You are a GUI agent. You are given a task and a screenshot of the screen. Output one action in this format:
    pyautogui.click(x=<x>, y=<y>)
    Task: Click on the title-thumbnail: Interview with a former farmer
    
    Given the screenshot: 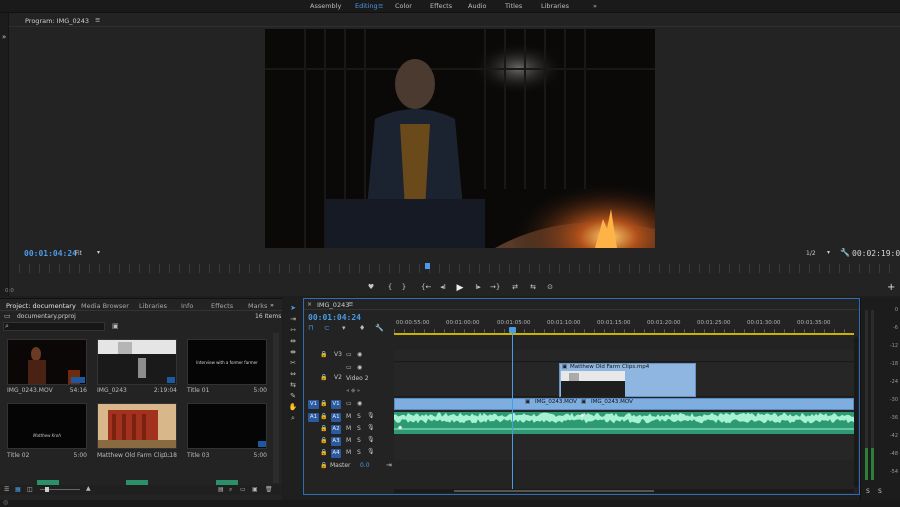 What is the action you would take?
    pyautogui.click(x=227, y=362)
    